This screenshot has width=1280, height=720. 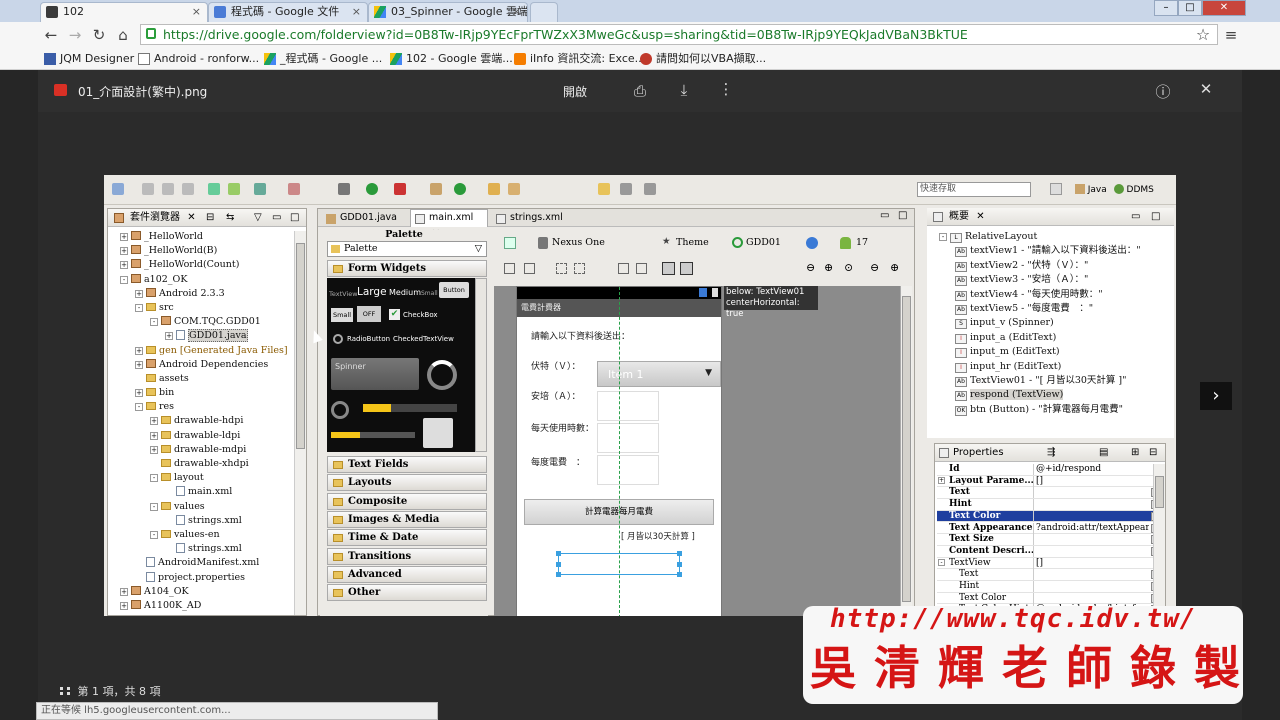 What do you see at coordinates (1040, 309) in the screenshot?
I see `outline-item: Ab textView5 - "每度電費 ："` at bounding box center [1040, 309].